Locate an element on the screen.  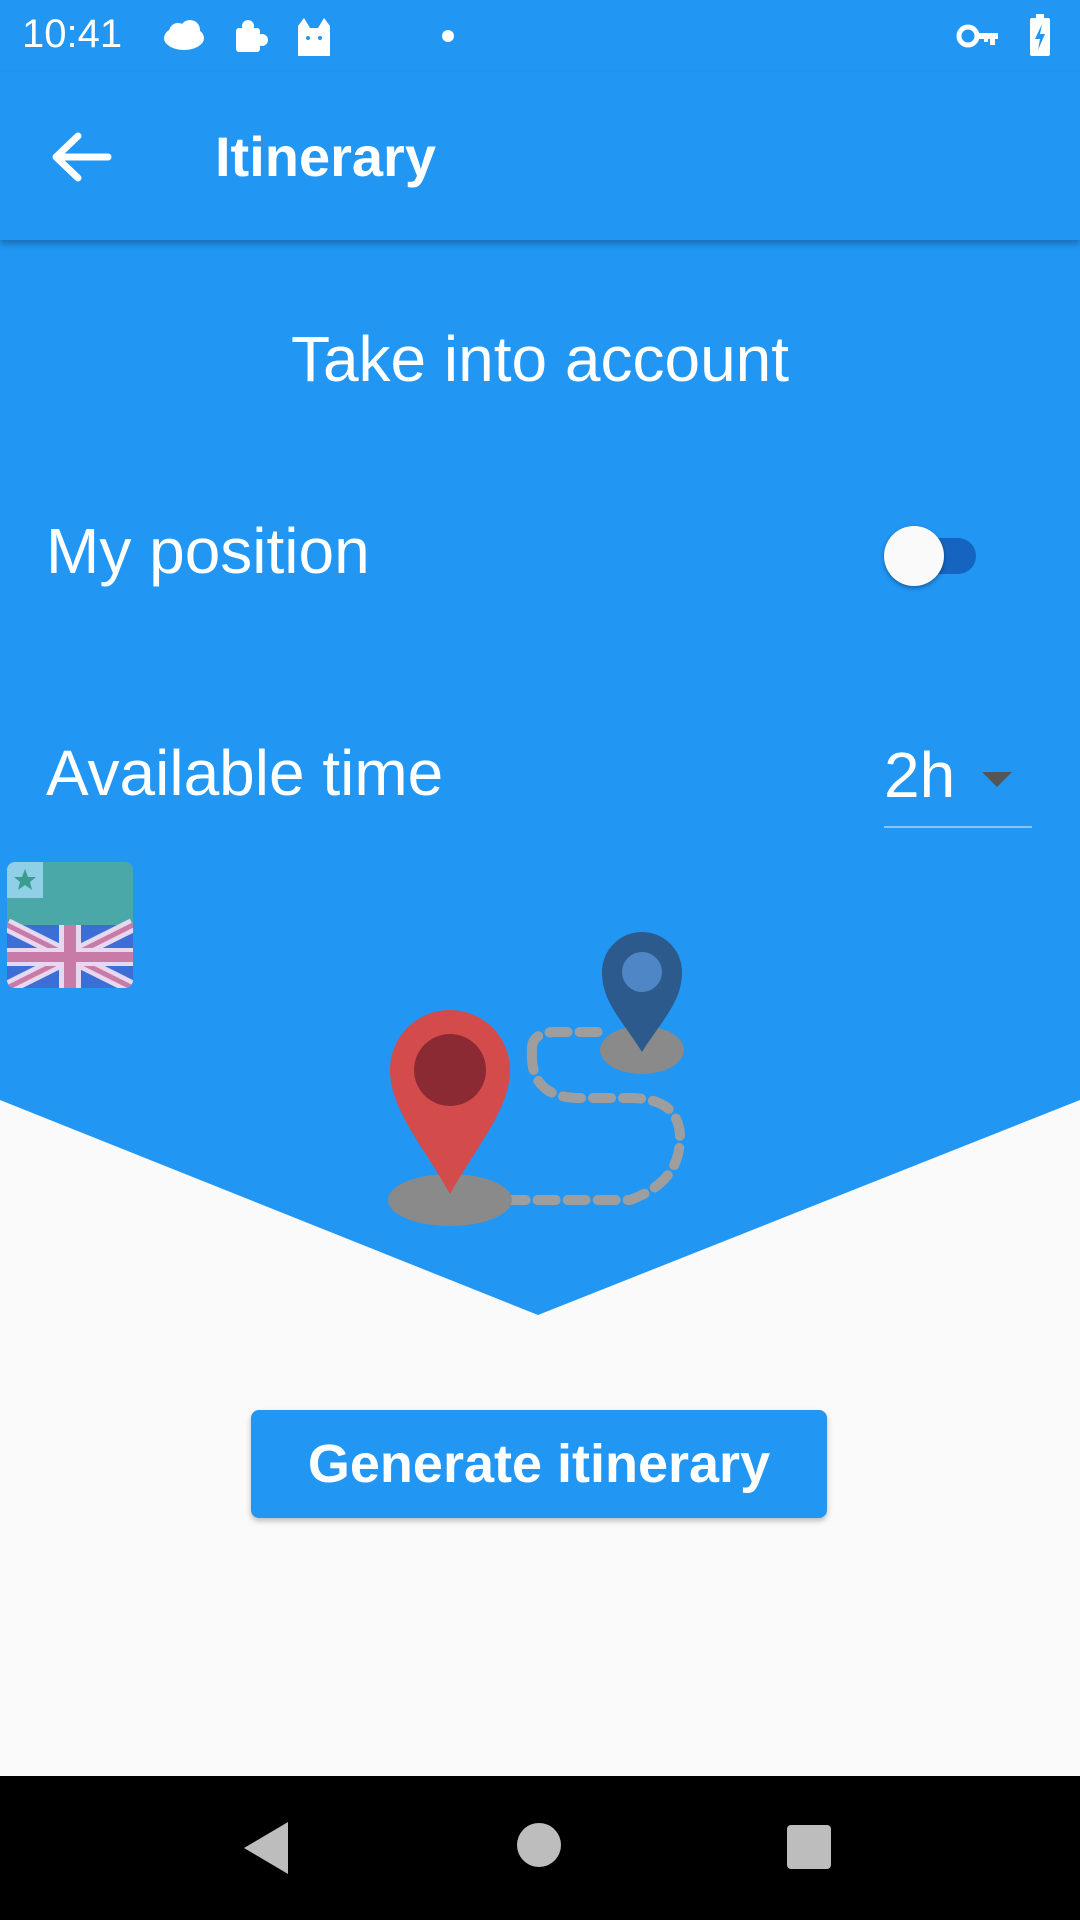
available-time-value: 2h is located at coordinates (920, 775).